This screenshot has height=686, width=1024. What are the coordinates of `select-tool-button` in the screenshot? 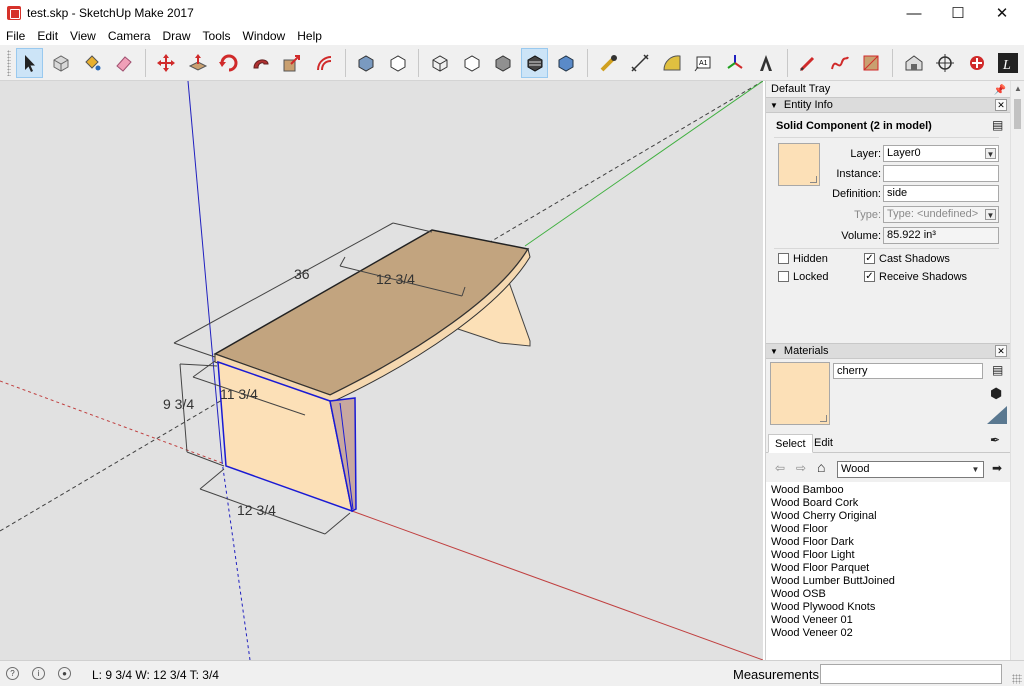 It's located at (29, 62).